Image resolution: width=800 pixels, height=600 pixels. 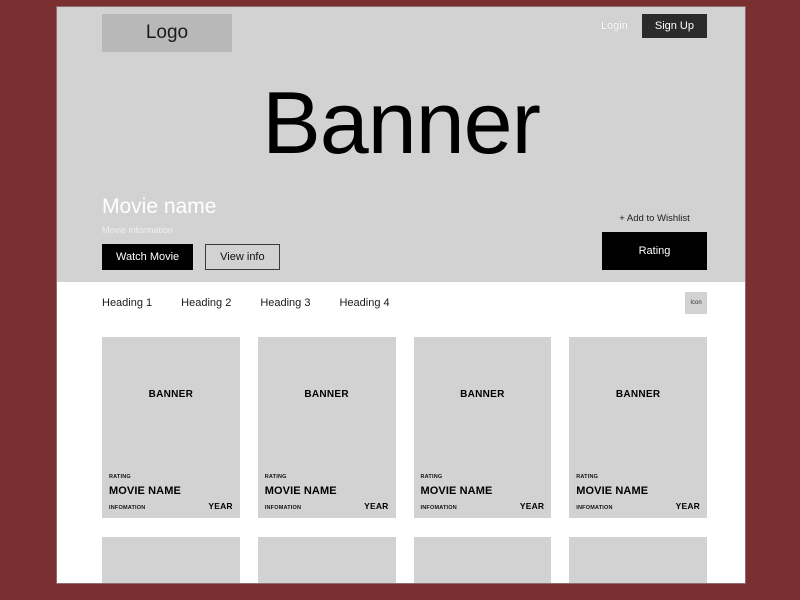 What do you see at coordinates (159, 206) in the screenshot?
I see `movie-title: Movie name` at bounding box center [159, 206].